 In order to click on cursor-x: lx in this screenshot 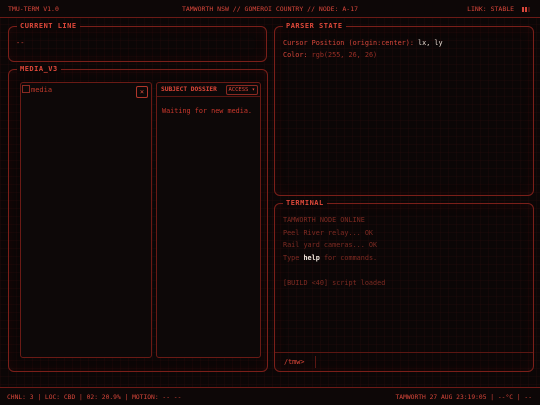, I will do `click(422, 43)`.